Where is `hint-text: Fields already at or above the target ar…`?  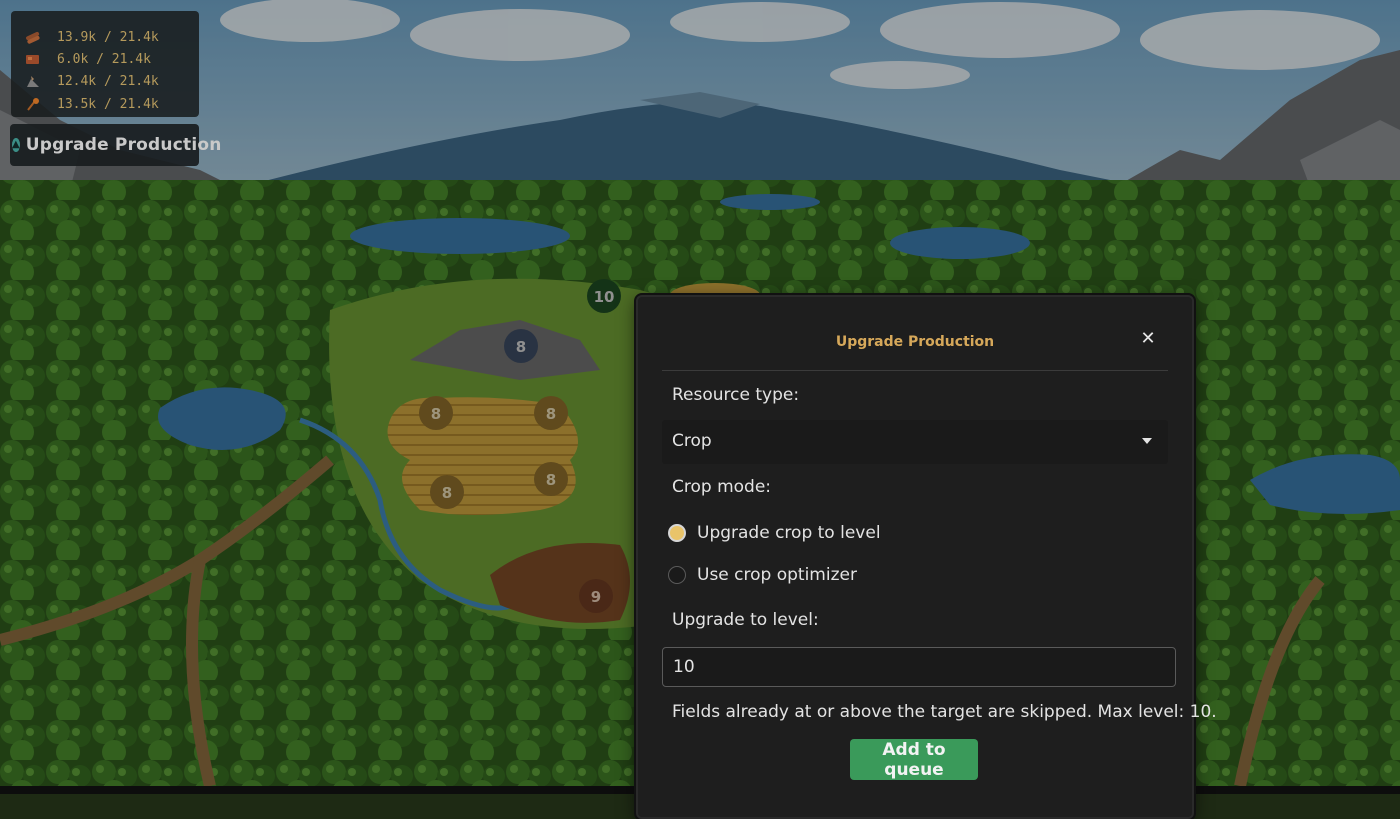 hint-text: Fields already at or above the target ar… is located at coordinates (944, 712).